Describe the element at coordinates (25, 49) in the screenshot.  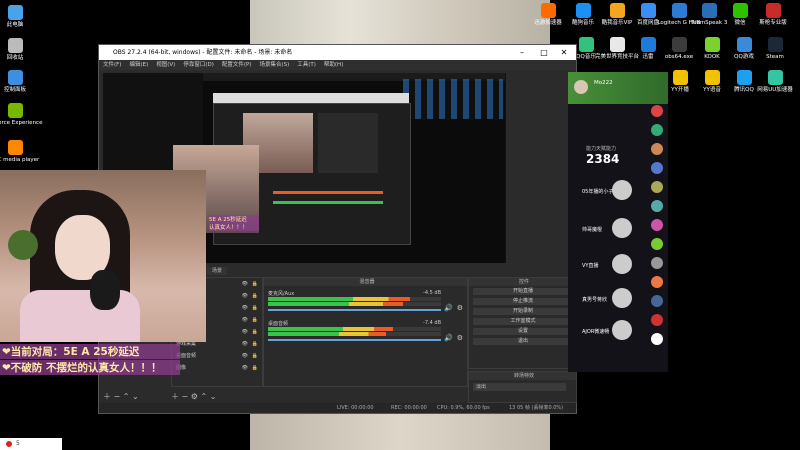
I see `desktop-icon: 回收站` at that location.